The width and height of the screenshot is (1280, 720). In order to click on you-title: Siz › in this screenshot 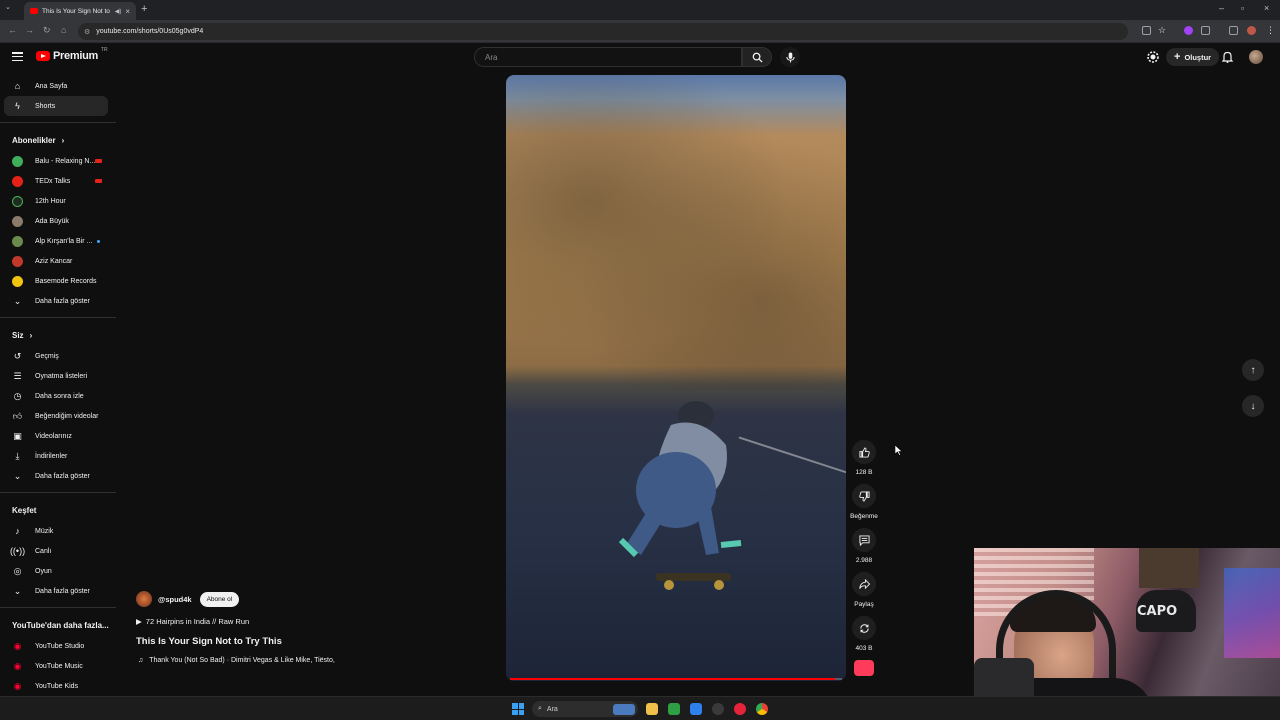, I will do `click(58, 335)`.